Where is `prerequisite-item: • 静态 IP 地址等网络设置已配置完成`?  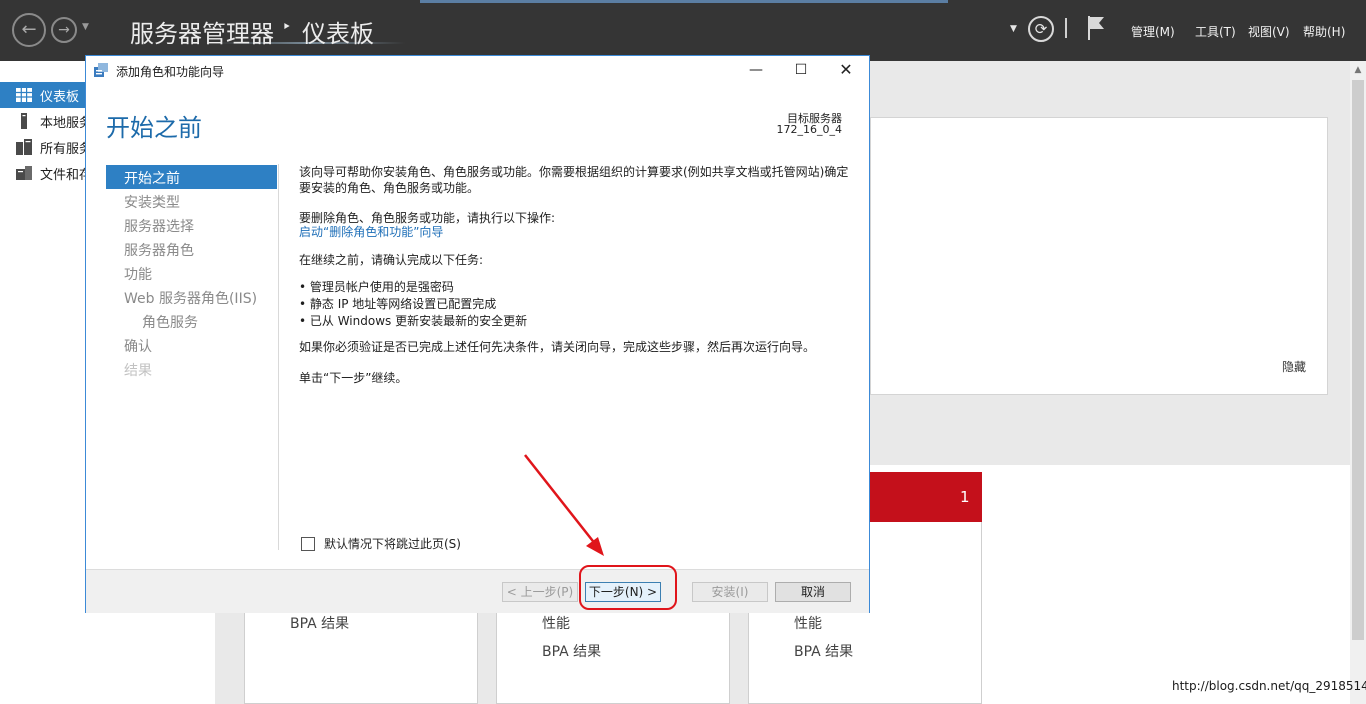 prerequisite-item: • 静态 IP 地址等网络设置已配置完成 is located at coordinates (398, 304).